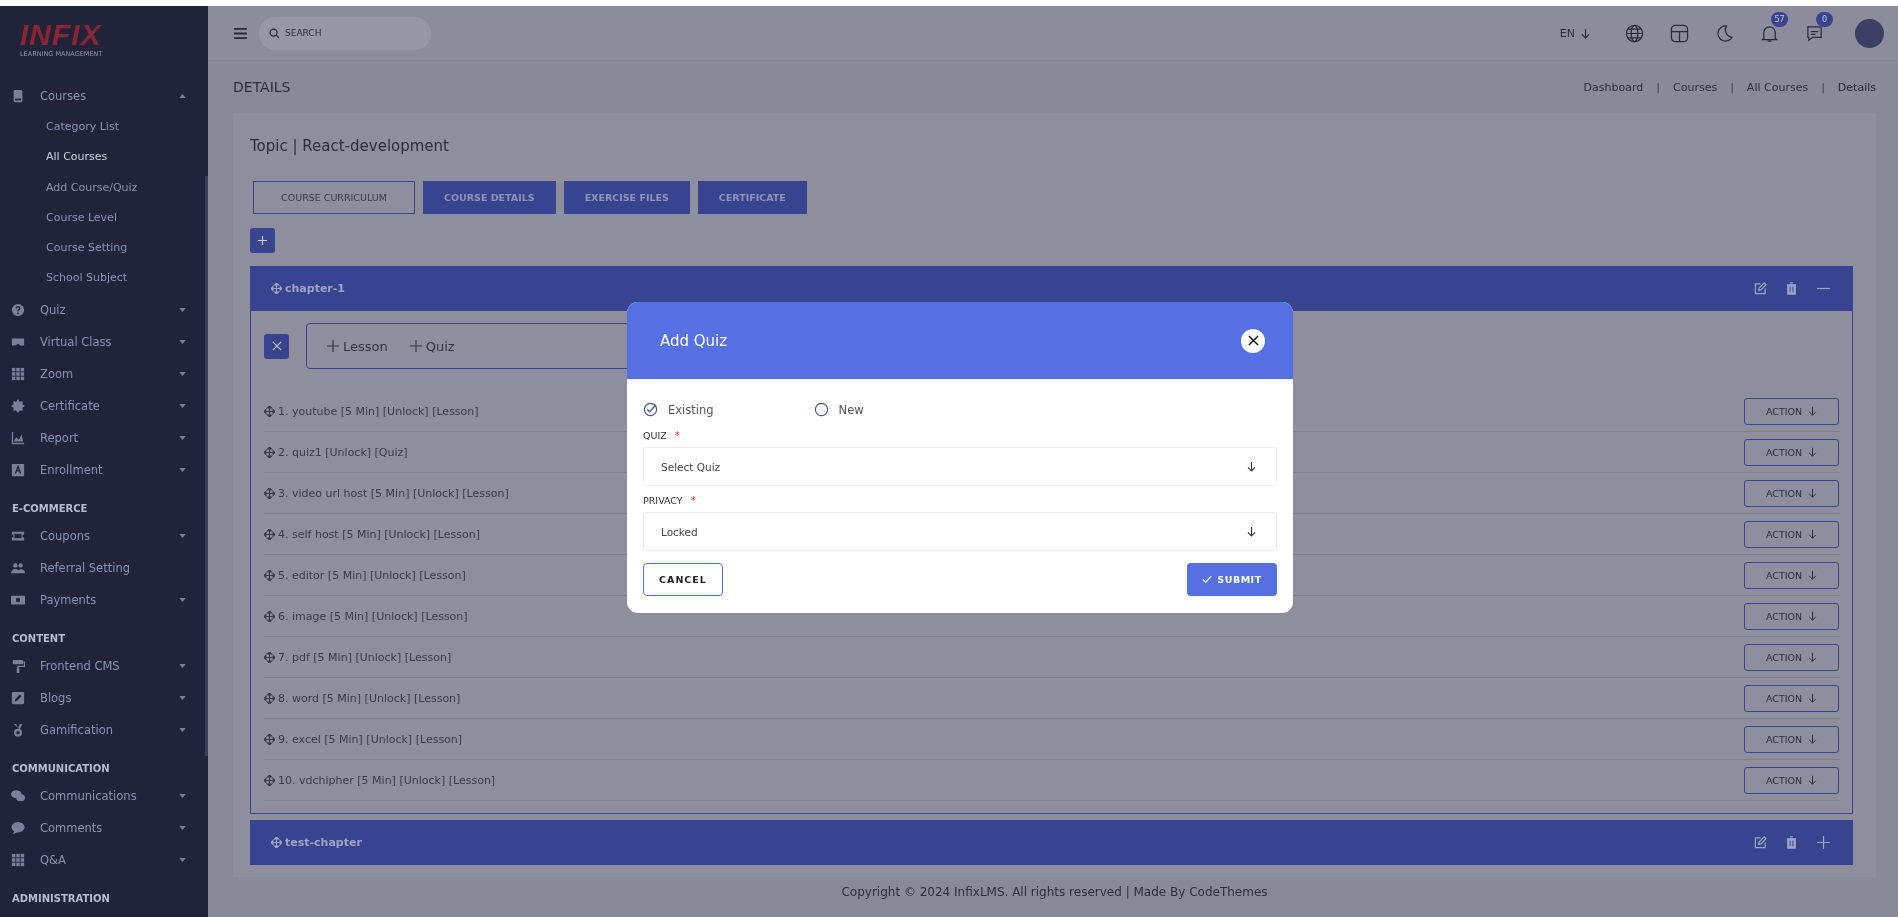  What do you see at coordinates (18, 665) in the screenshot?
I see `roller-icon` at bounding box center [18, 665].